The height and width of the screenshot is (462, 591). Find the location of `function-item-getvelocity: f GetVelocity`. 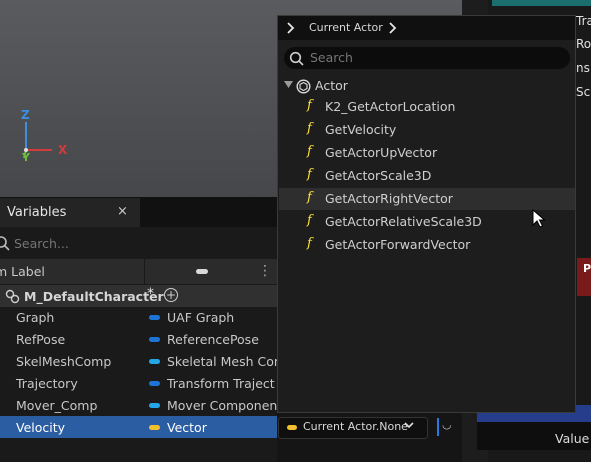

function-item-getvelocity: f GetVelocity is located at coordinates (427, 130).